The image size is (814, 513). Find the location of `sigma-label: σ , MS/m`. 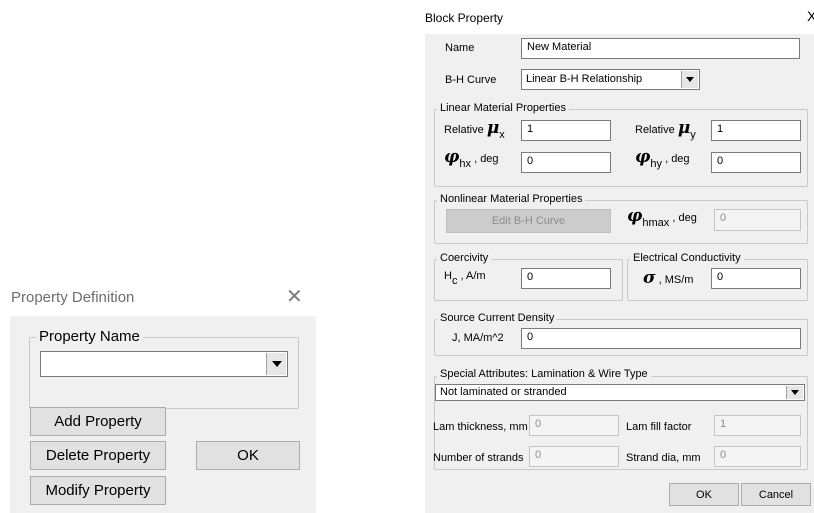

sigma-label: σ , MS/m is located at coordinates (668, 278).